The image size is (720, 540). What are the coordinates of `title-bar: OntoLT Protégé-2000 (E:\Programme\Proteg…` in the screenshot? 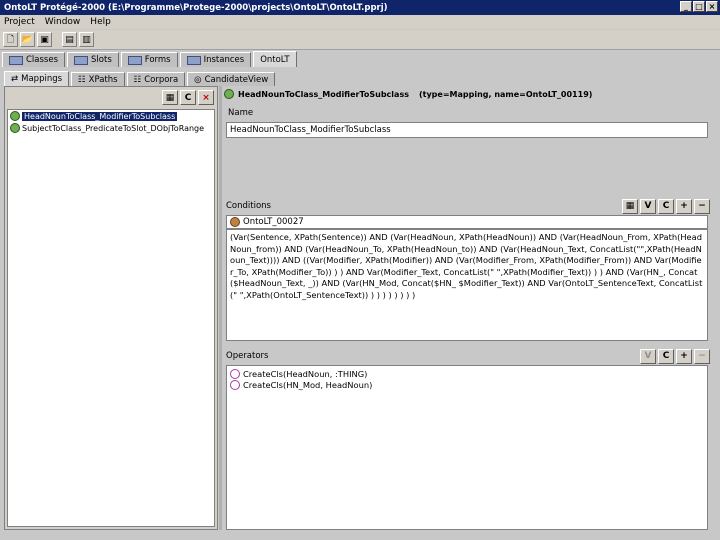 It's located at (360, 7).